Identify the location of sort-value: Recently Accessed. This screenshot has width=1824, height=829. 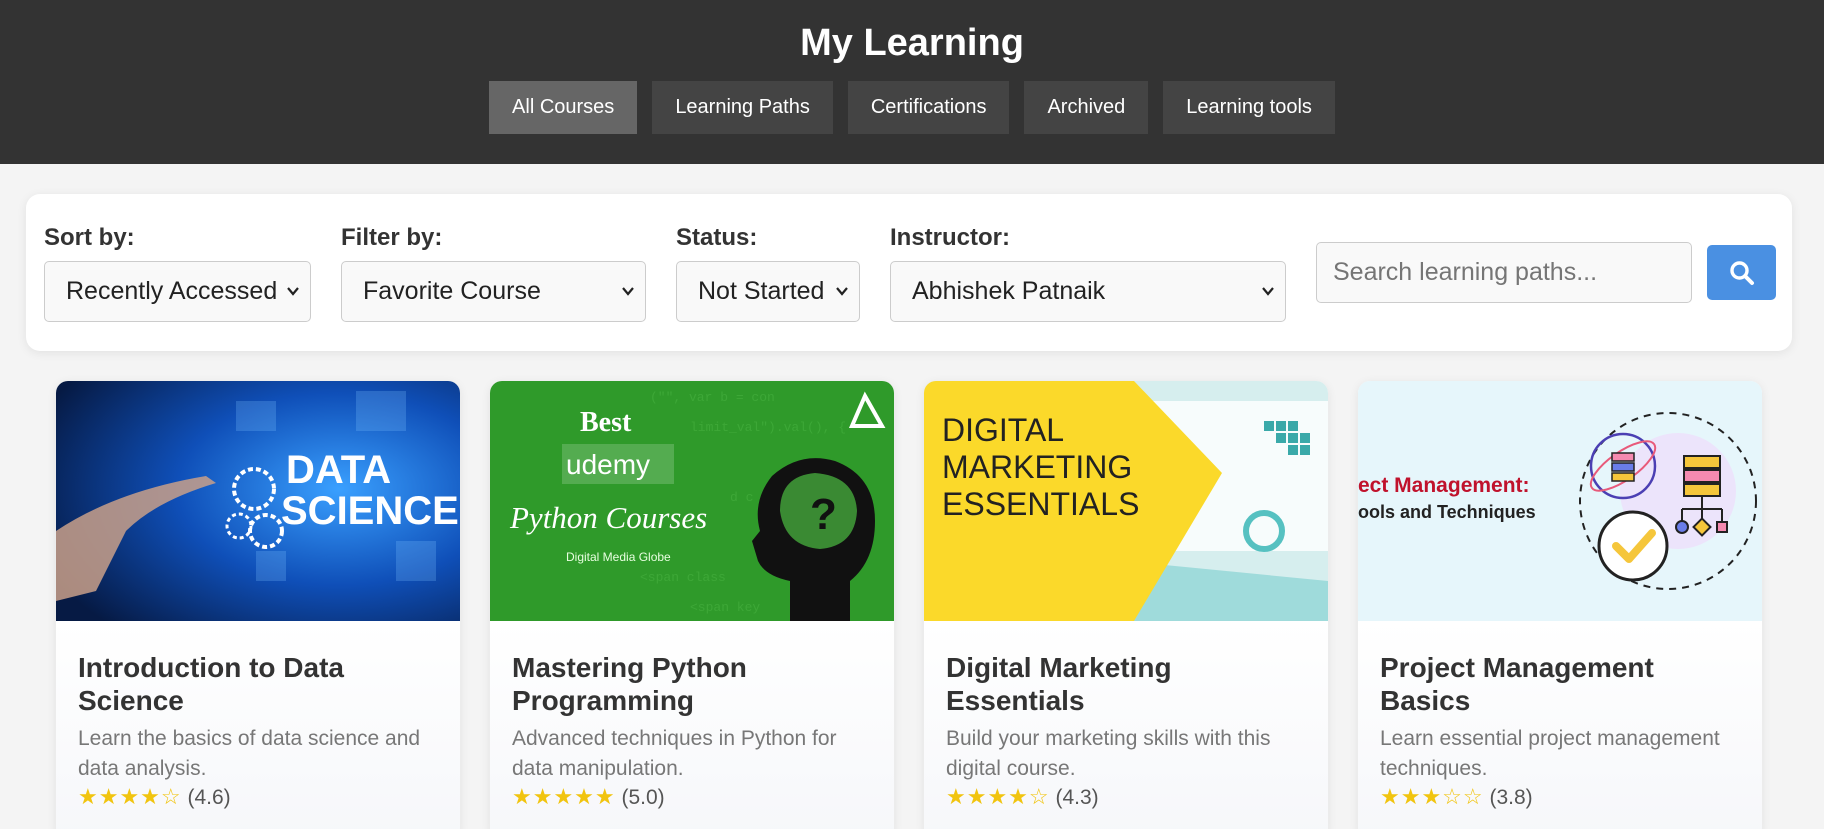
(172, 291).